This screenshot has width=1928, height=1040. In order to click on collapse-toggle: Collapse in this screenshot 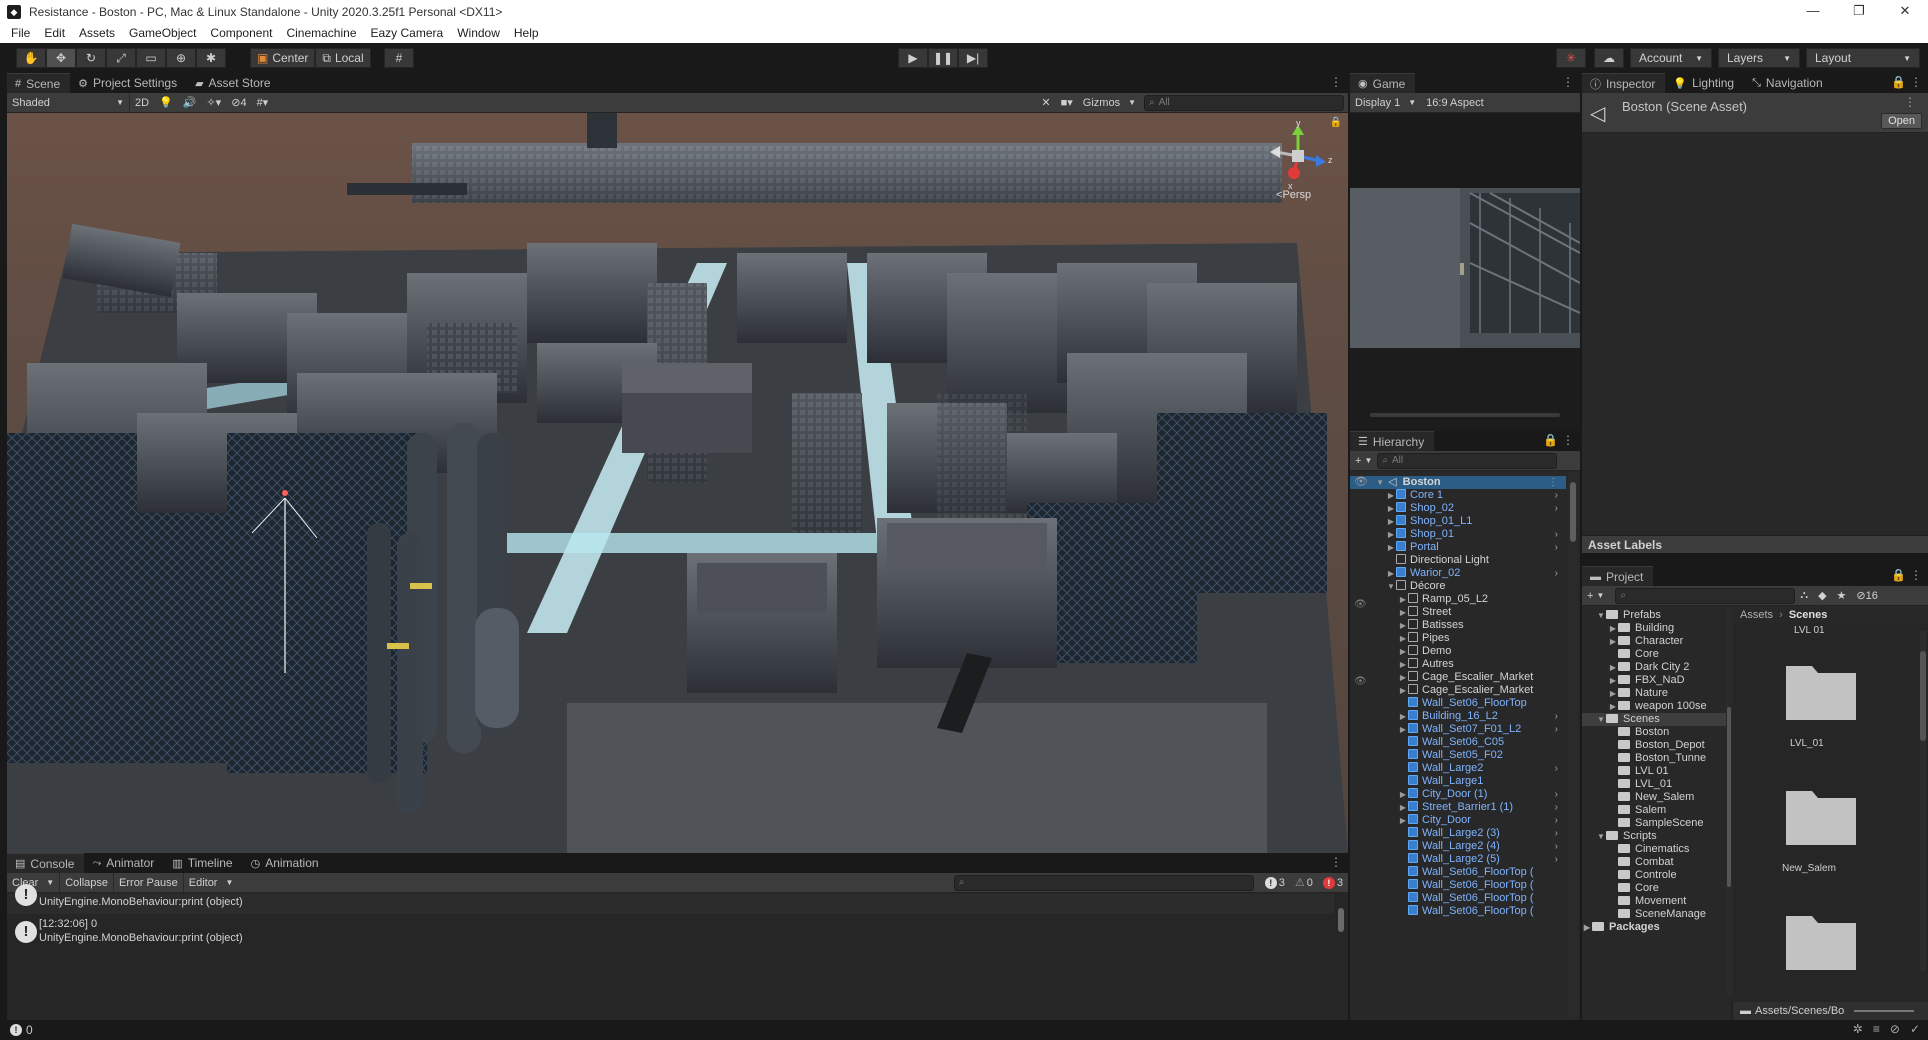, I will do `click(86, 882)`.